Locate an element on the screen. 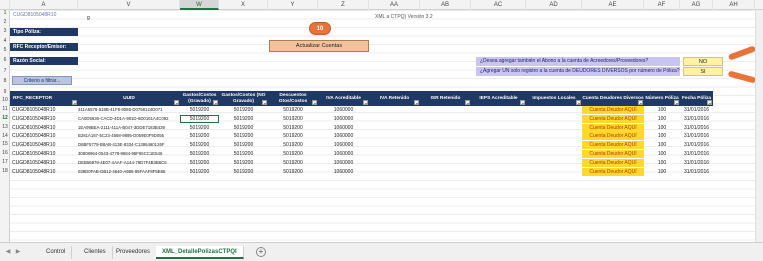  table-cell: 30908964-0543-4778-9684-95F65CC1E546 is located at coordinates (129, 154).